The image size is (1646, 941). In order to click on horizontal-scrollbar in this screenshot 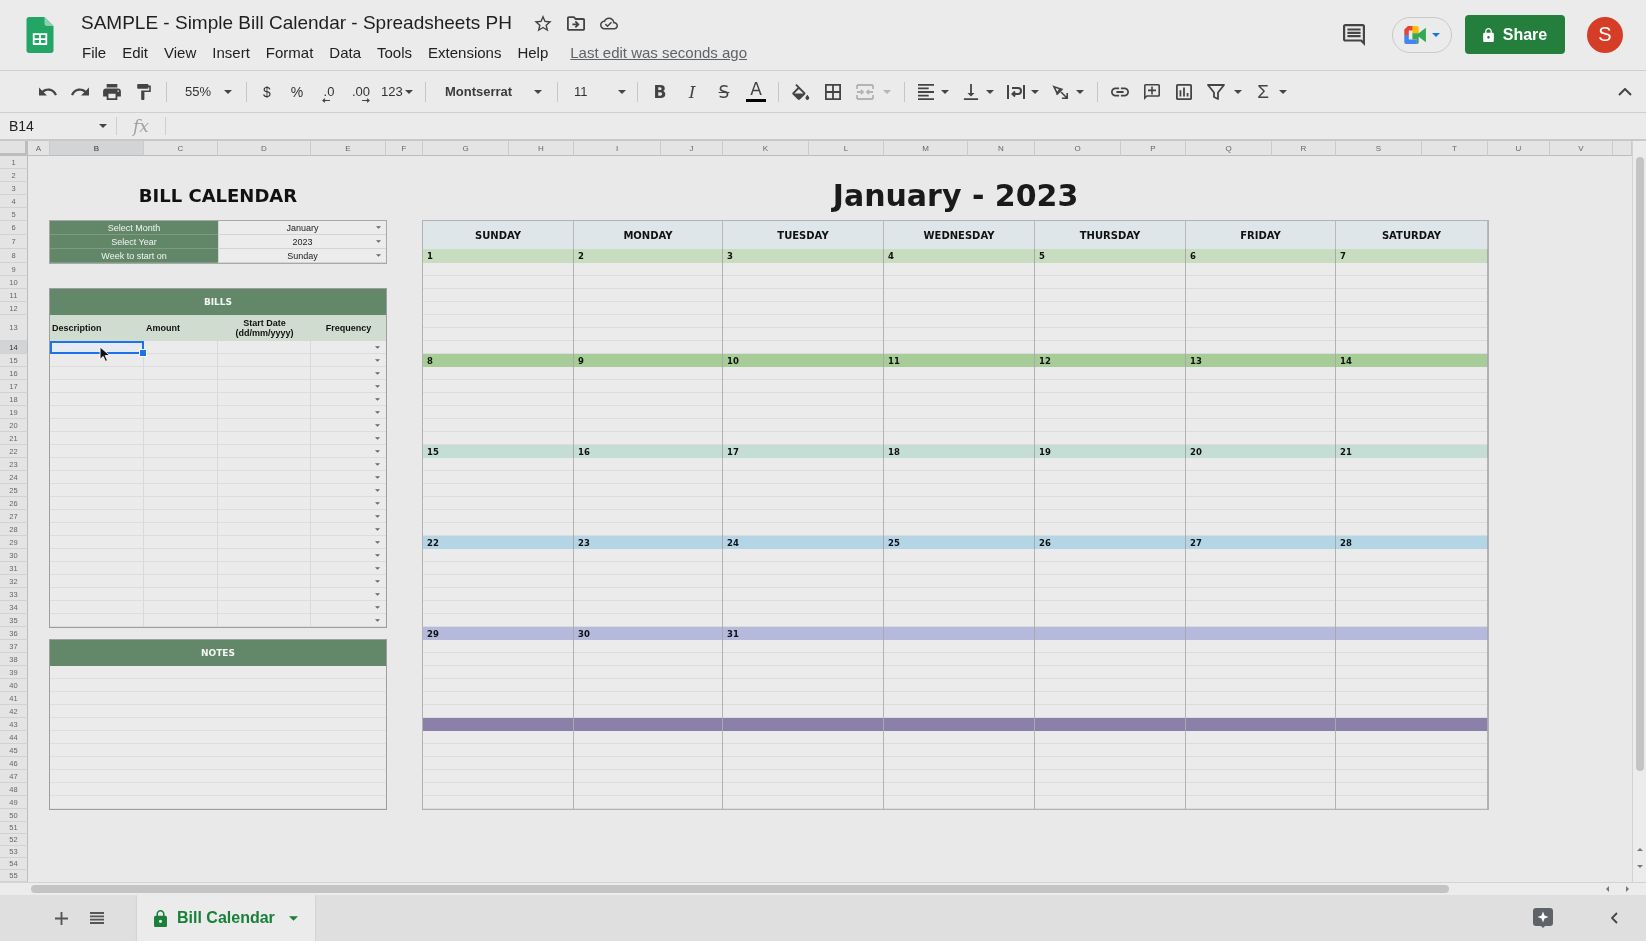, I will do `click(823, 888)`.